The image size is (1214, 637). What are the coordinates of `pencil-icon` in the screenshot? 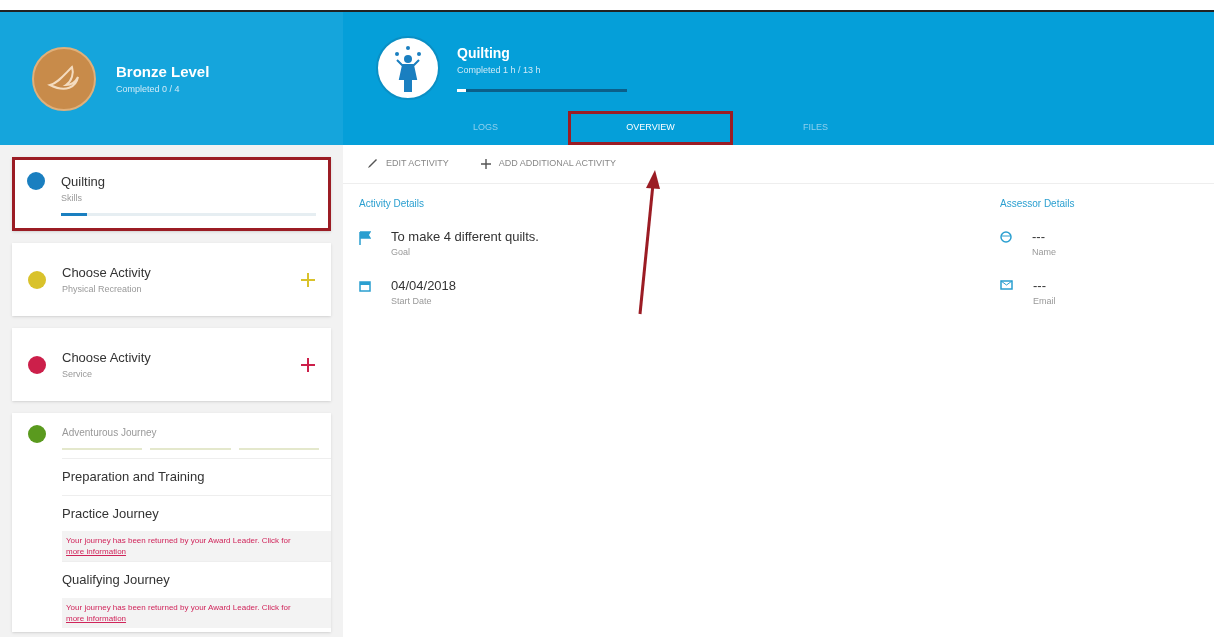 It's located at (372, 164).